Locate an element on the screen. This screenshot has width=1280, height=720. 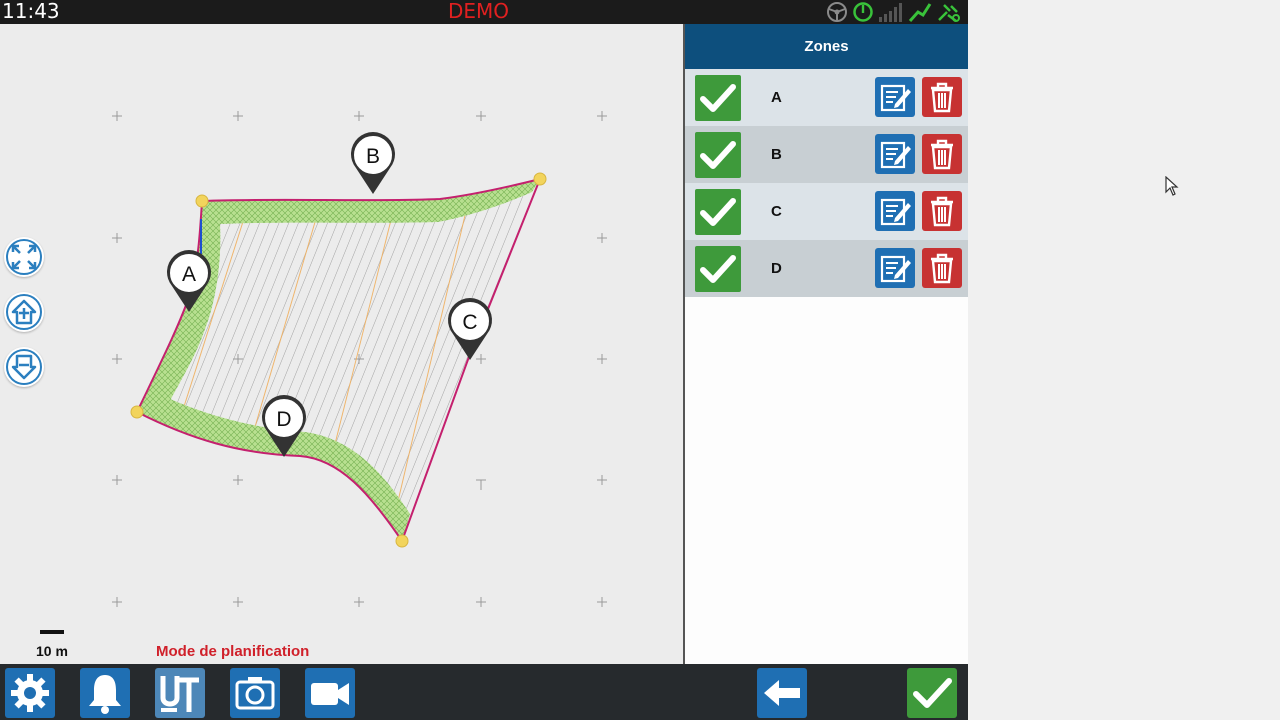
demo-label: DEMO is located at coordinates (479, 11).